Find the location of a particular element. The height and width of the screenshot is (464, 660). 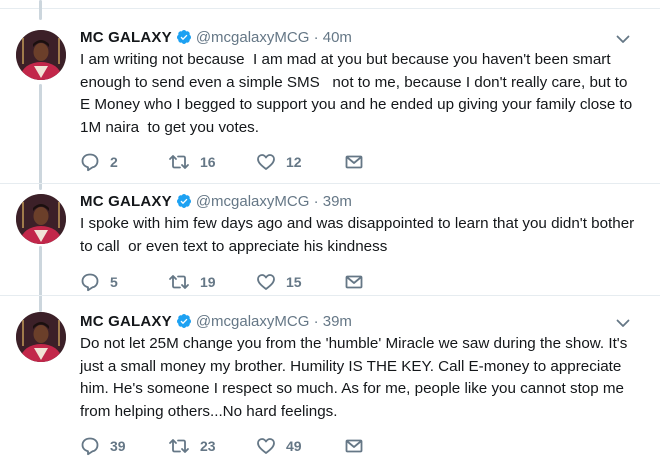

reply-button: 5 is located at coordinates (124, 282).